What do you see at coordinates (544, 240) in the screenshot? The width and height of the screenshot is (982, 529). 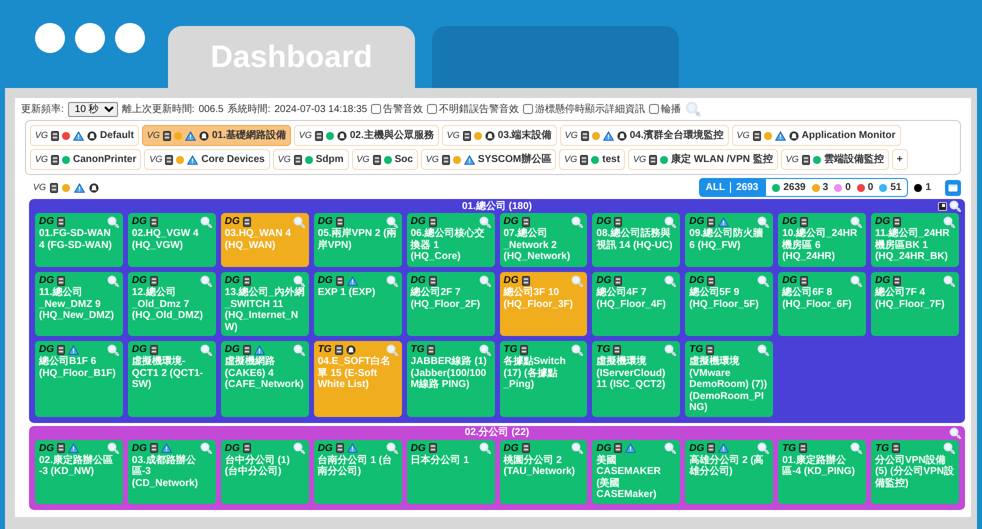 I see `device-card: DG 07.總公司_Network 2 (HQ_Network)` at bounding box center [544, 240].